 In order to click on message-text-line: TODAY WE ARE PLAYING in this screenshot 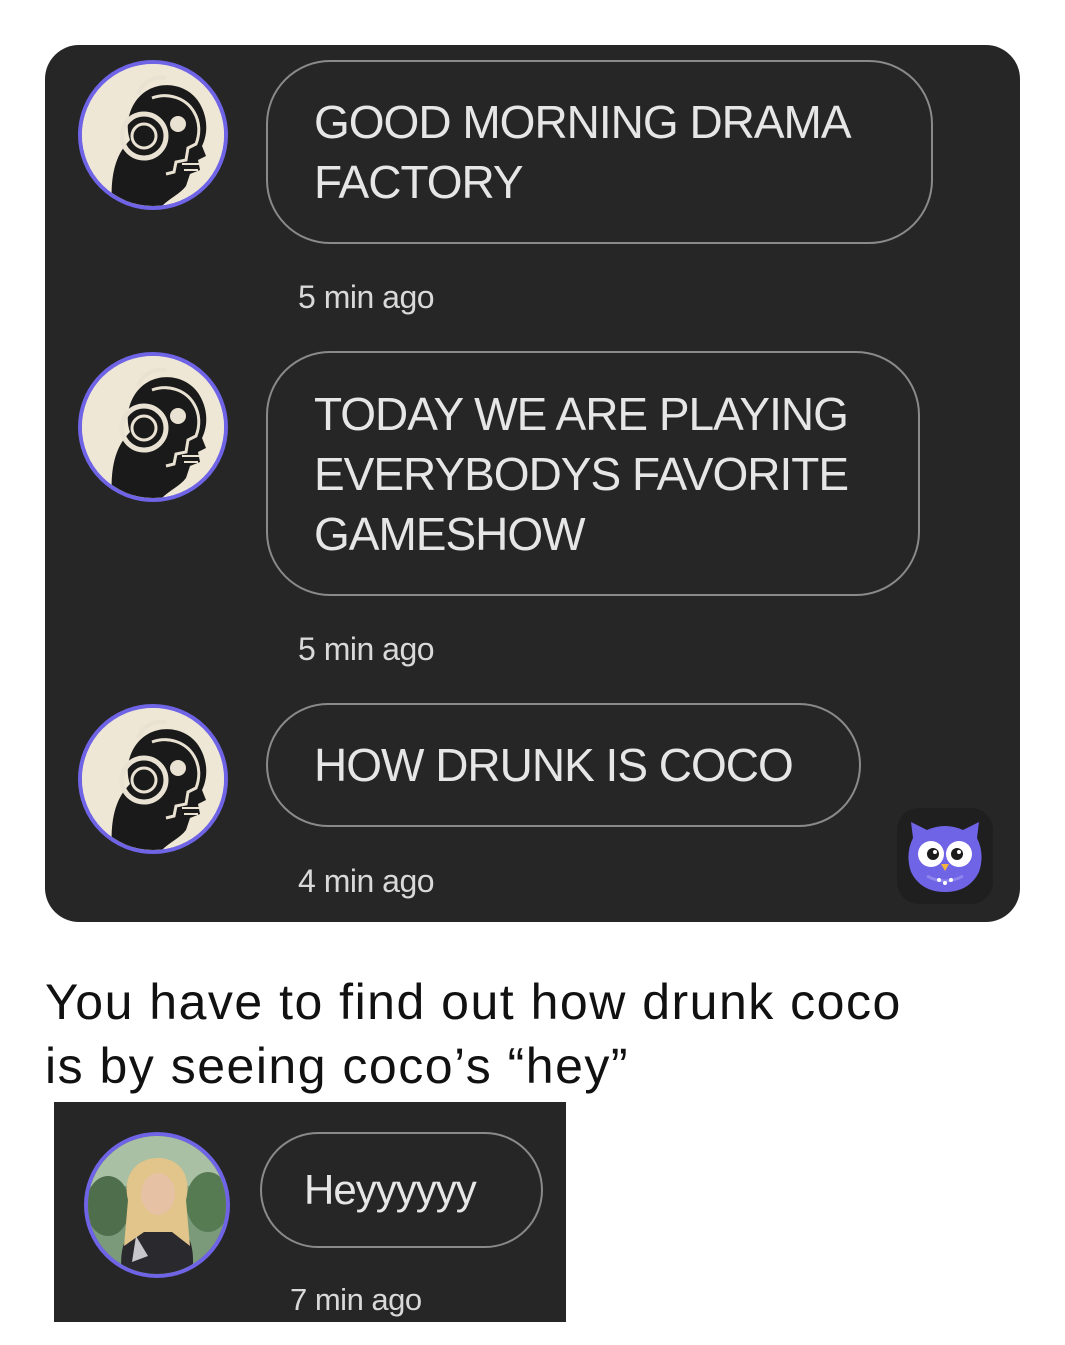, I will do `click(581, 413)`.